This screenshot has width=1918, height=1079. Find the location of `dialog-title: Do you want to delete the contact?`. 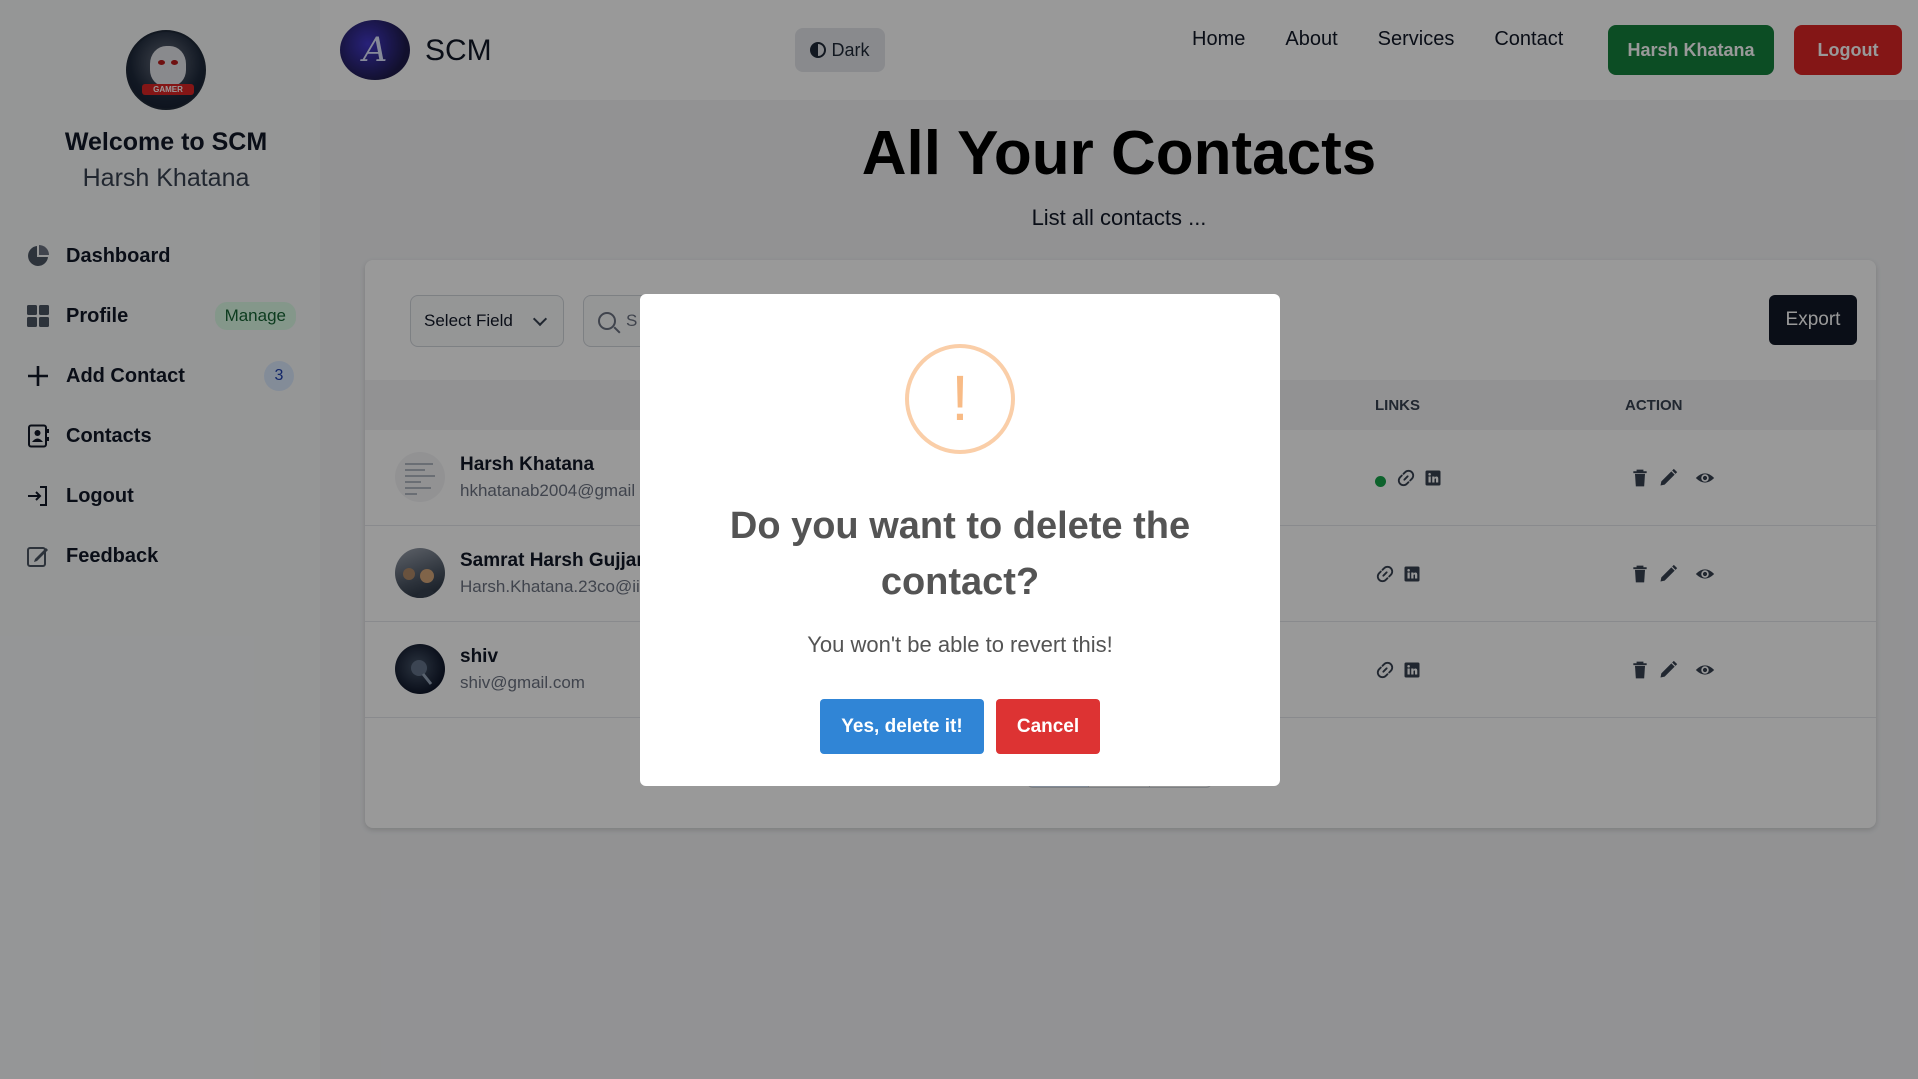

dialog-title: Do you want to delete the contact? is located at coordinates (960, 554).